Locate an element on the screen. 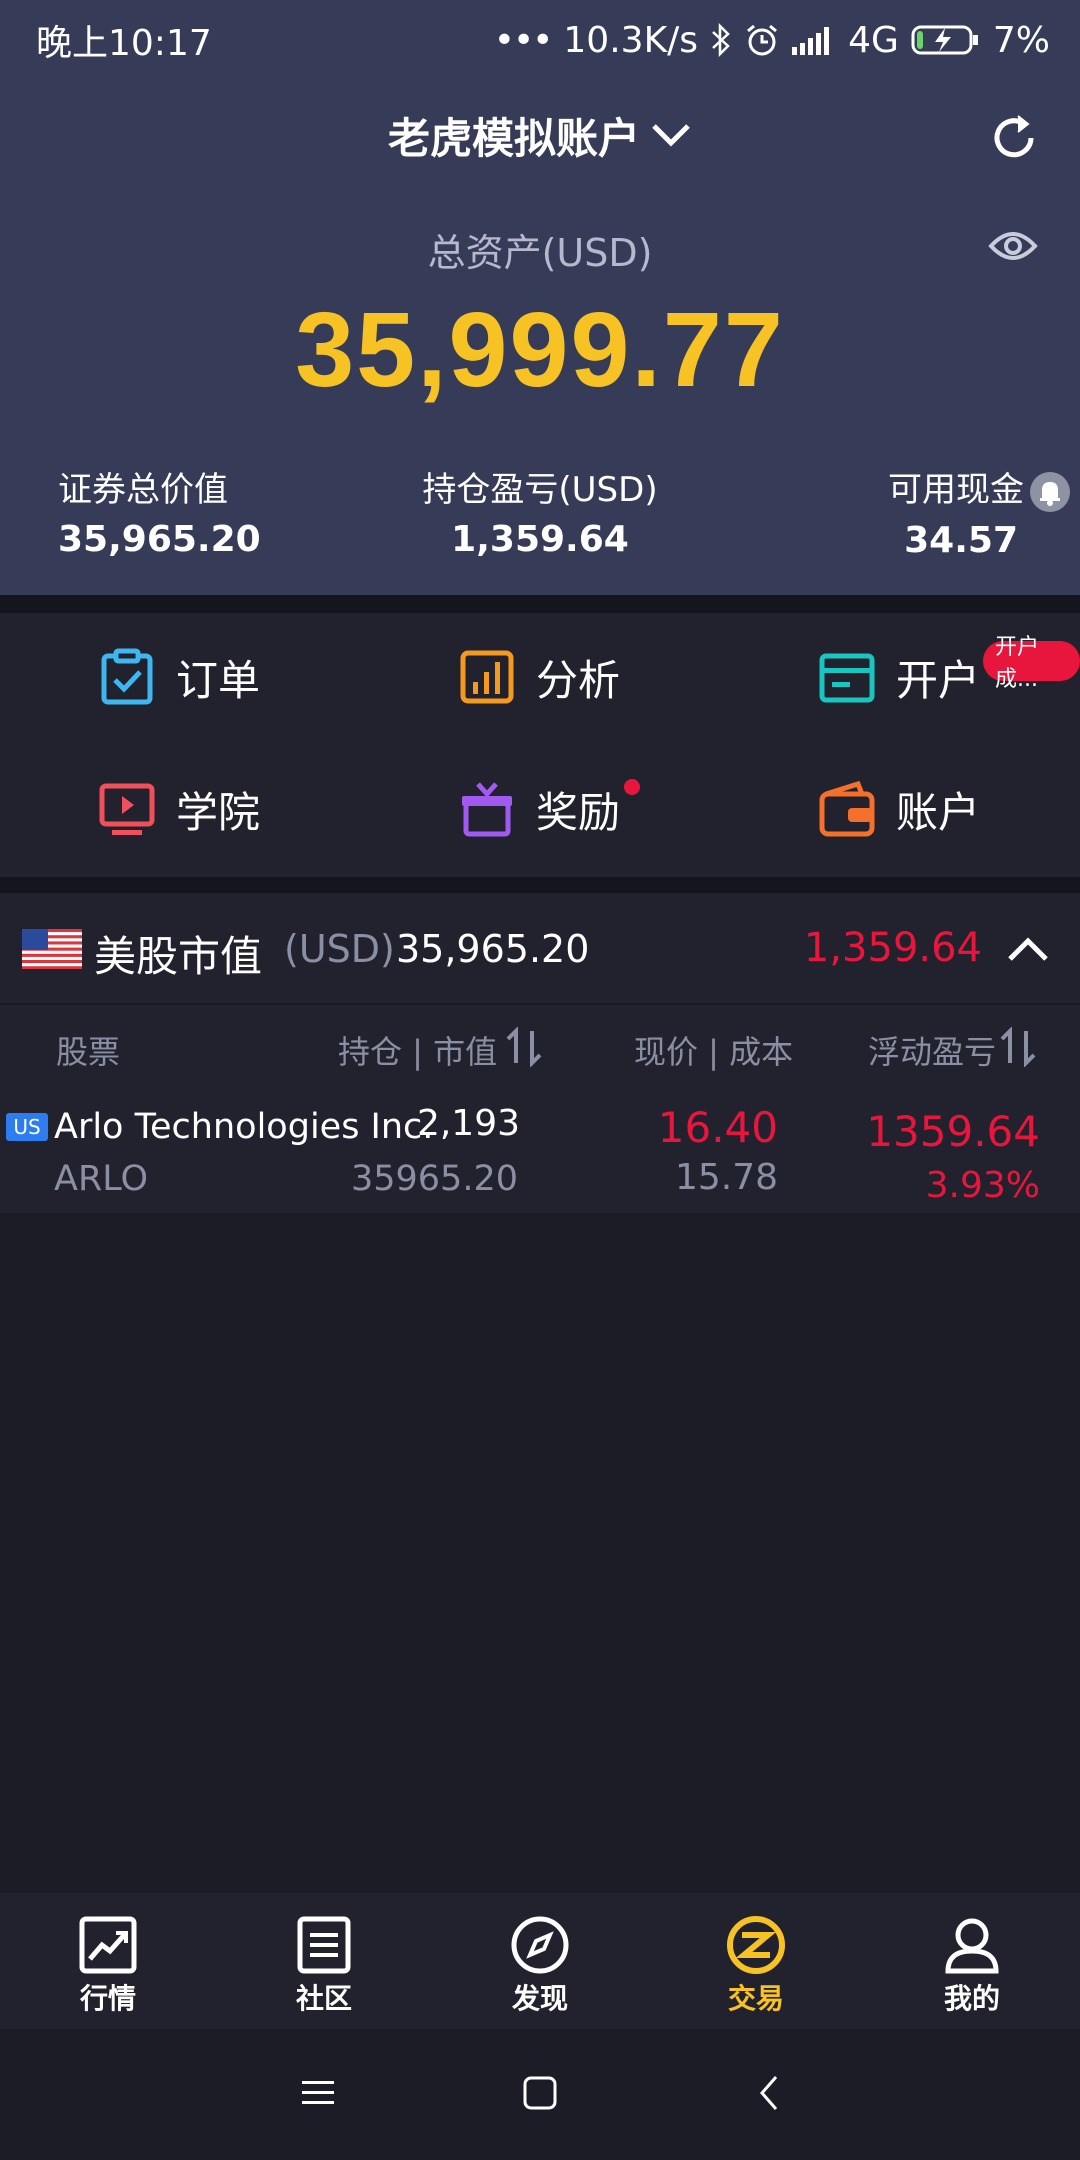  status-time: 晚上10:17 is located at coordinates (124, 43).